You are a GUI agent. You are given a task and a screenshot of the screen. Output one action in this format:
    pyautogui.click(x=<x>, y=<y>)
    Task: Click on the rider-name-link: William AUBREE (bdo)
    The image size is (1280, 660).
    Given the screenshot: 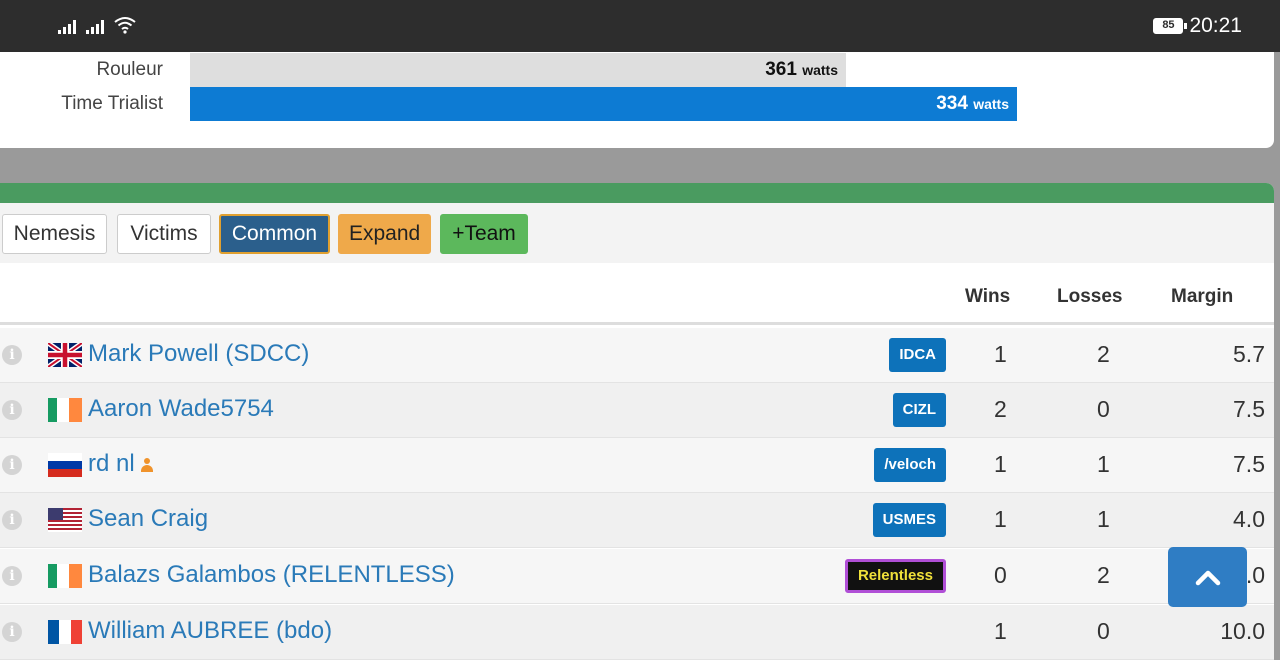 What is the action you would take?
    pyautogui.click(x=210, y=631)
    